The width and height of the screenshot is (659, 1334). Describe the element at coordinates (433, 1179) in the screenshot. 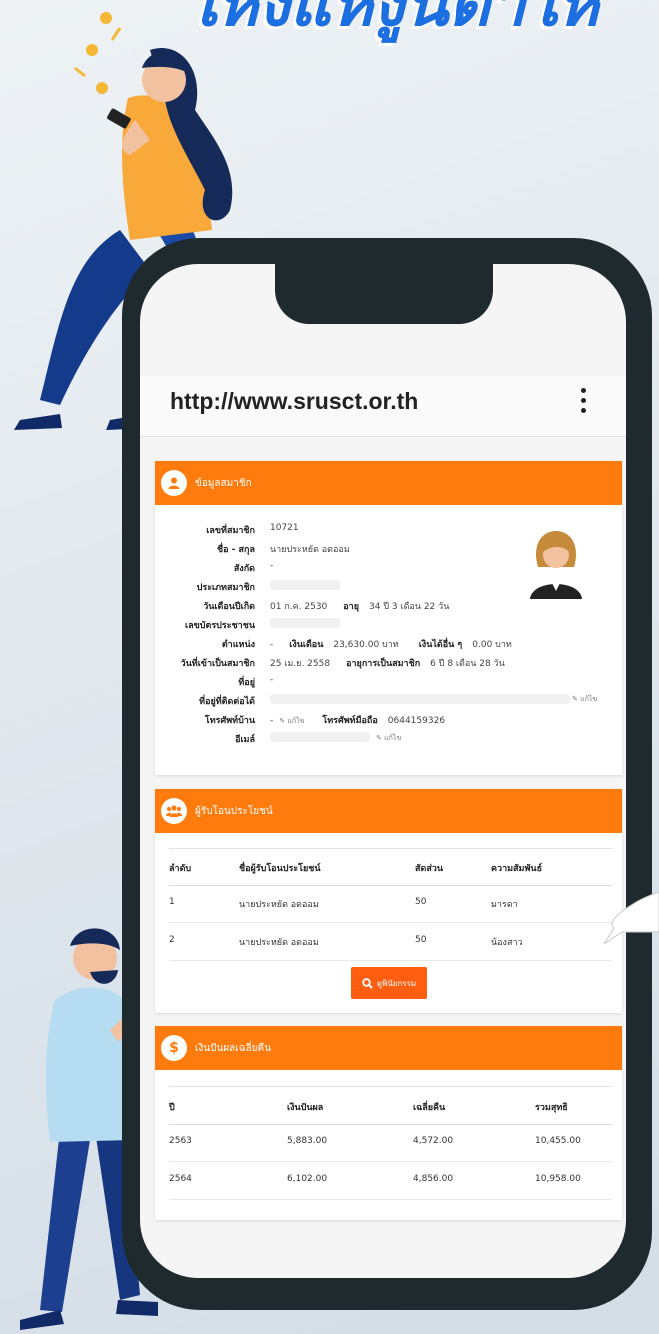

I see `table-cell: 4,856.00` at that location.